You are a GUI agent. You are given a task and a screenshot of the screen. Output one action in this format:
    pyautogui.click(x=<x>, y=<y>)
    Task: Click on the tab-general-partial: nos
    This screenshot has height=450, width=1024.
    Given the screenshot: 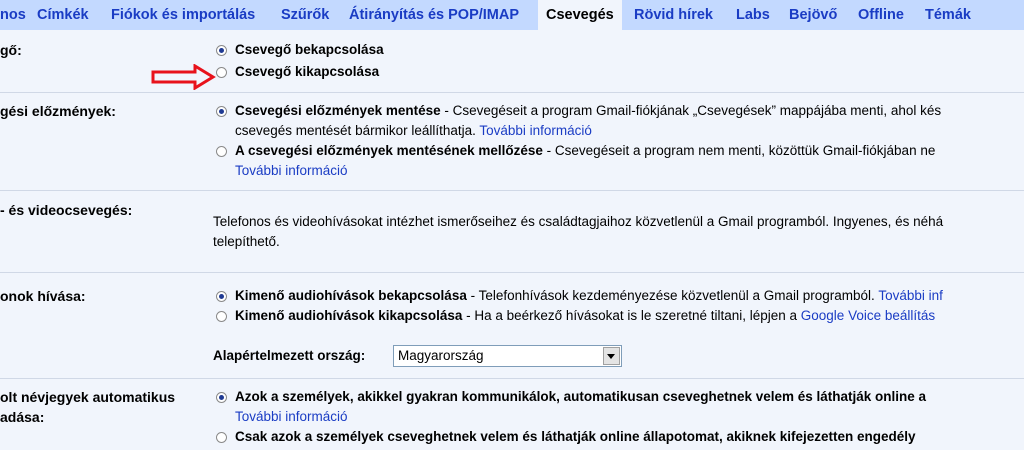 What is the action you would take?
    pyautogui.click(x=13, y=15)
    